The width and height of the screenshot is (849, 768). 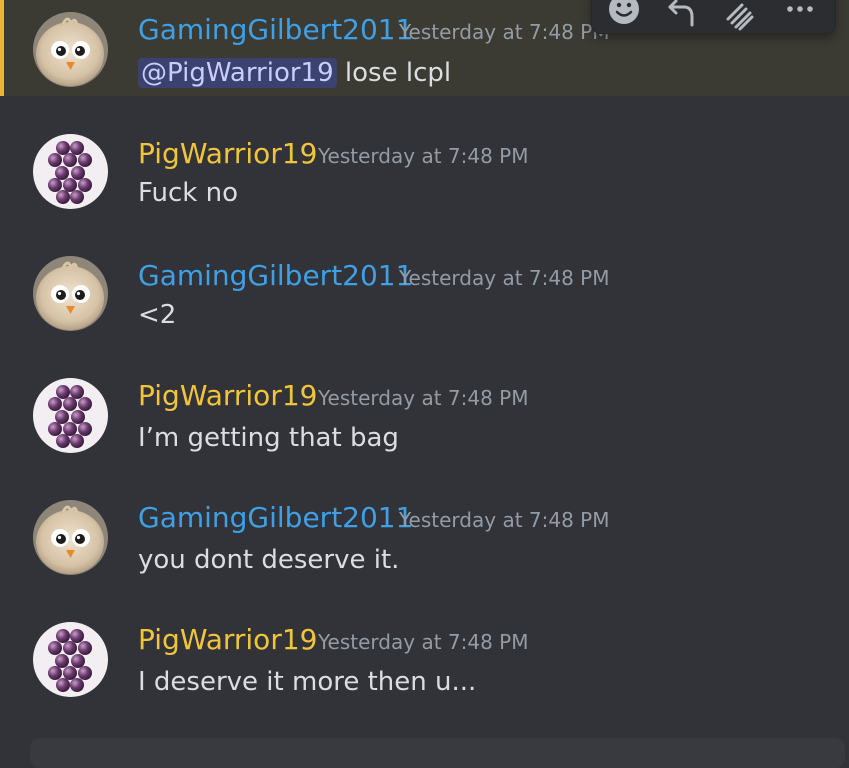 What do you see at coordinates (624, 16) in the screenshot?
I see `add-reaction-icon` at bounding box center [624, 16].